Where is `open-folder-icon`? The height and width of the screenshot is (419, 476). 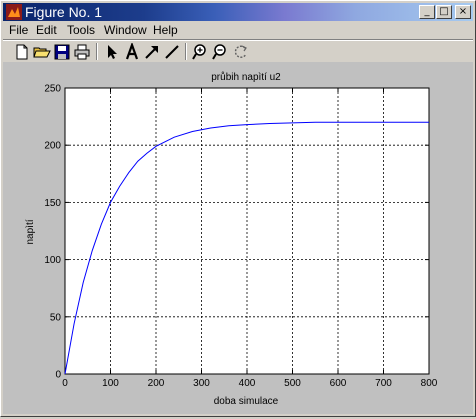 open-folder-icon is located at coordinates (42, 52).